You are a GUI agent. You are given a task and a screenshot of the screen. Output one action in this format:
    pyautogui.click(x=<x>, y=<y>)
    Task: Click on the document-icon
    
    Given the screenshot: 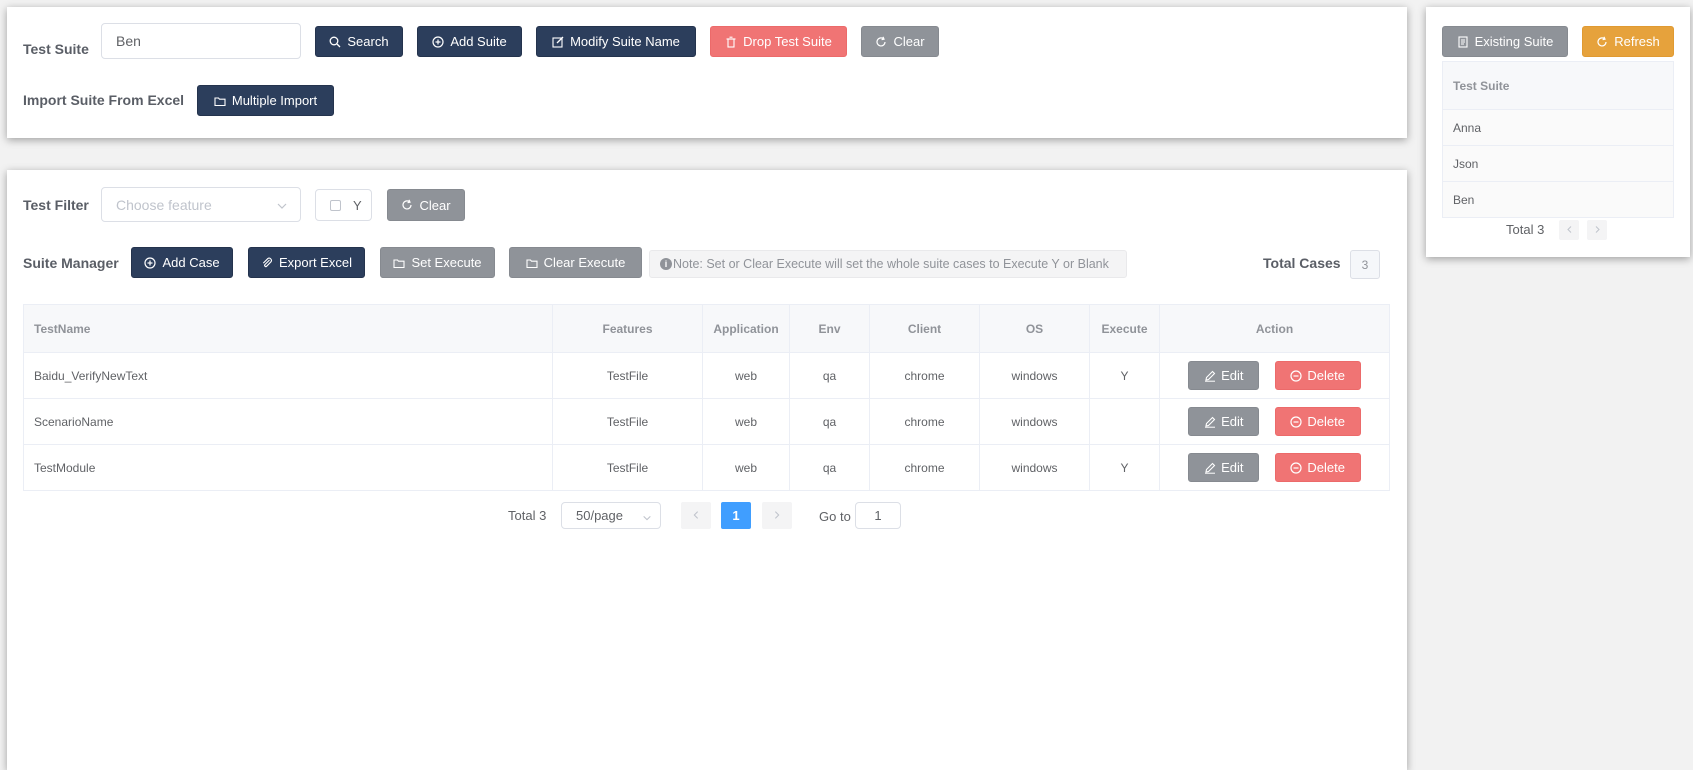 What is the action you would take?
    pyautogui.click(x=1463, y=41)
    